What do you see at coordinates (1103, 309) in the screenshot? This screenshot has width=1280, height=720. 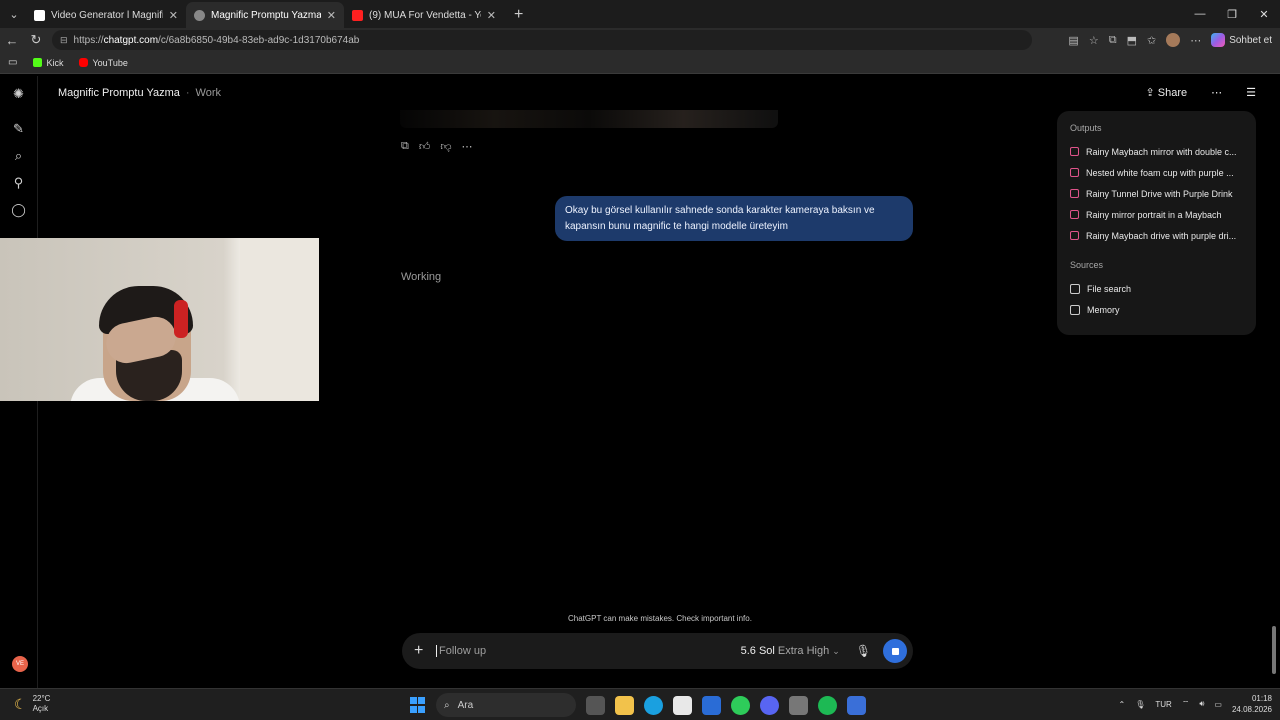 I see `source-label: Memory` at bounding box center [1103, 309].